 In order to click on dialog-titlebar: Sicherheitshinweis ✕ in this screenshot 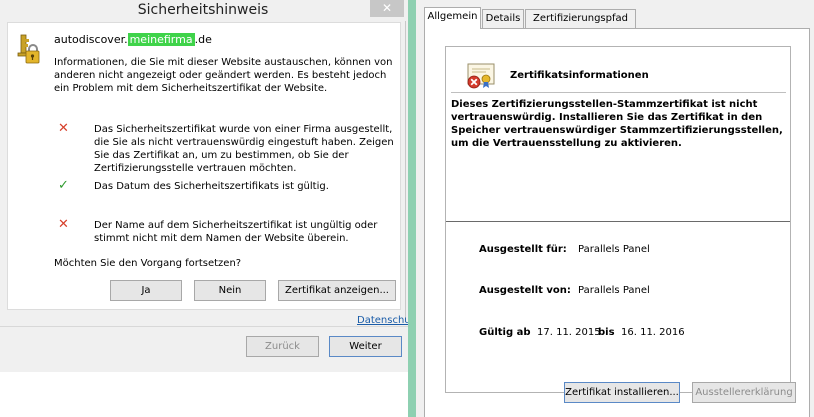, I will do `click(203, 10)`.